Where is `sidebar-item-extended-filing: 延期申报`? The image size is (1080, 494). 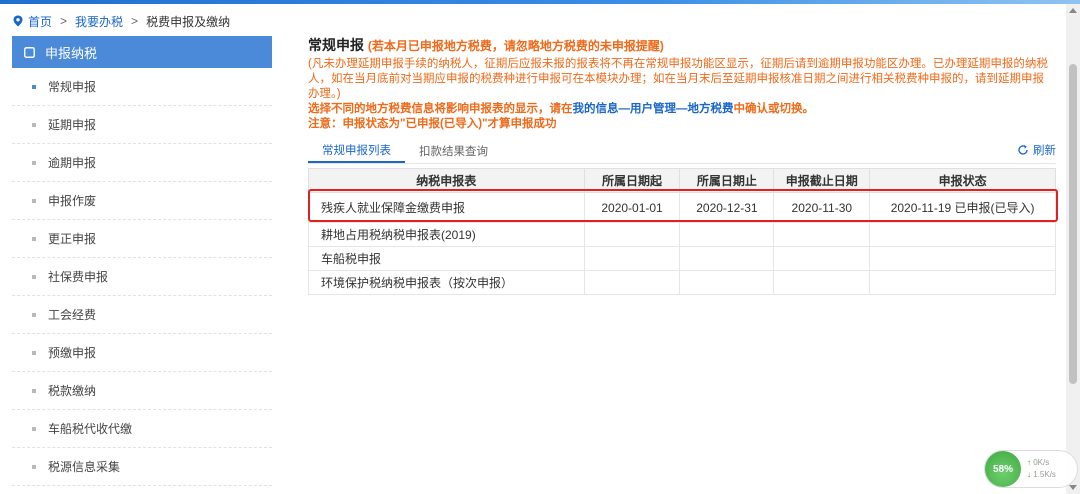 sidebar-item-extended-filing: 延期申报 is located at coordinates (142, 125).